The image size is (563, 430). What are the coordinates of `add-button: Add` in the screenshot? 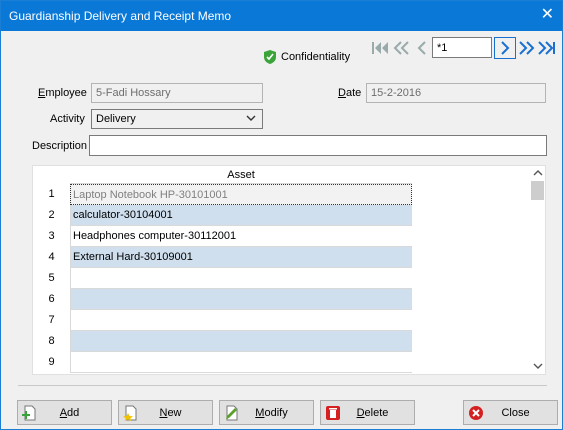 It's located at (64, 412).